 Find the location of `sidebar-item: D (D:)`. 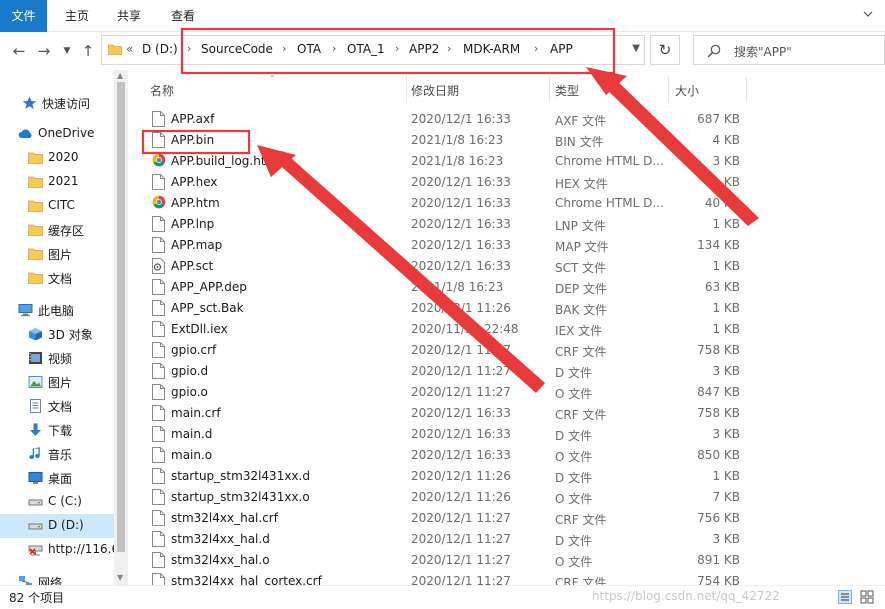

sidebar-item: D (D:) is located at coordinates (57, 526).